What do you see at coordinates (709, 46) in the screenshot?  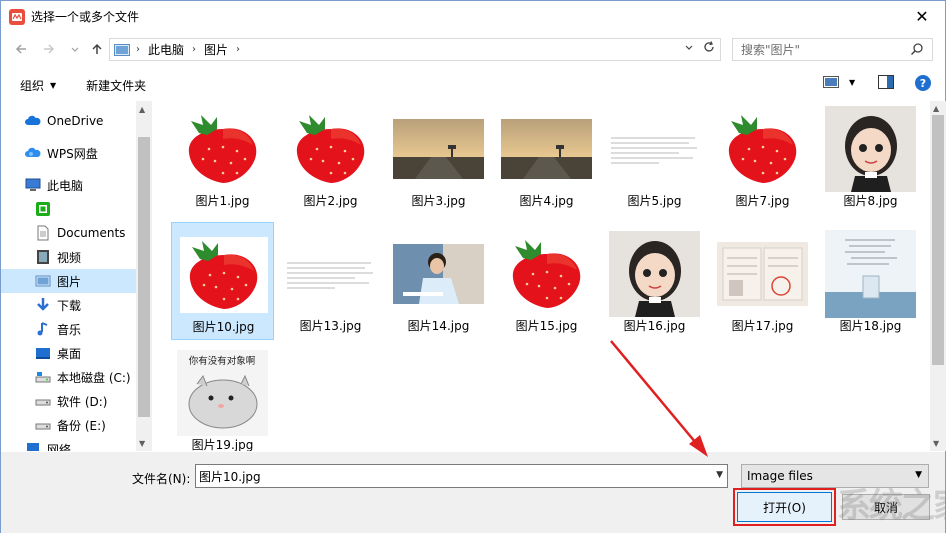 I see `refresh-icon` at bounding box center [709, 46].